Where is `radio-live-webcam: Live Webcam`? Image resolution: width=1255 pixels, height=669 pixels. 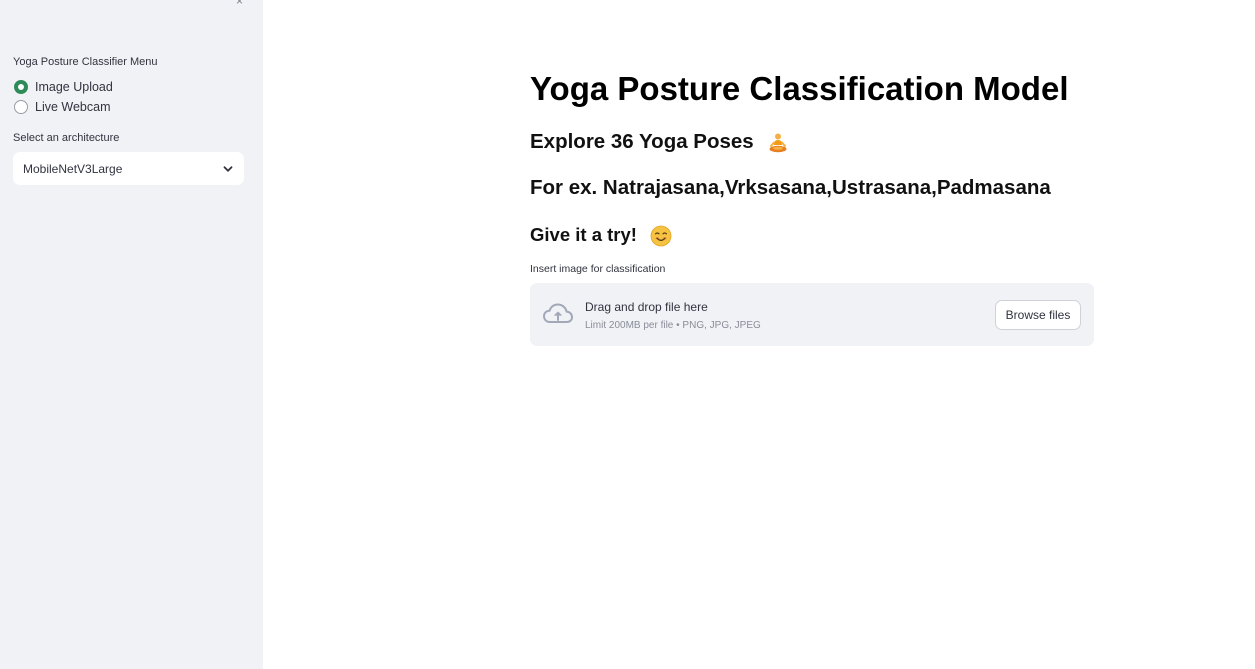 radio-live-webcam: Live Webcam is located at coordinates (62, 107).